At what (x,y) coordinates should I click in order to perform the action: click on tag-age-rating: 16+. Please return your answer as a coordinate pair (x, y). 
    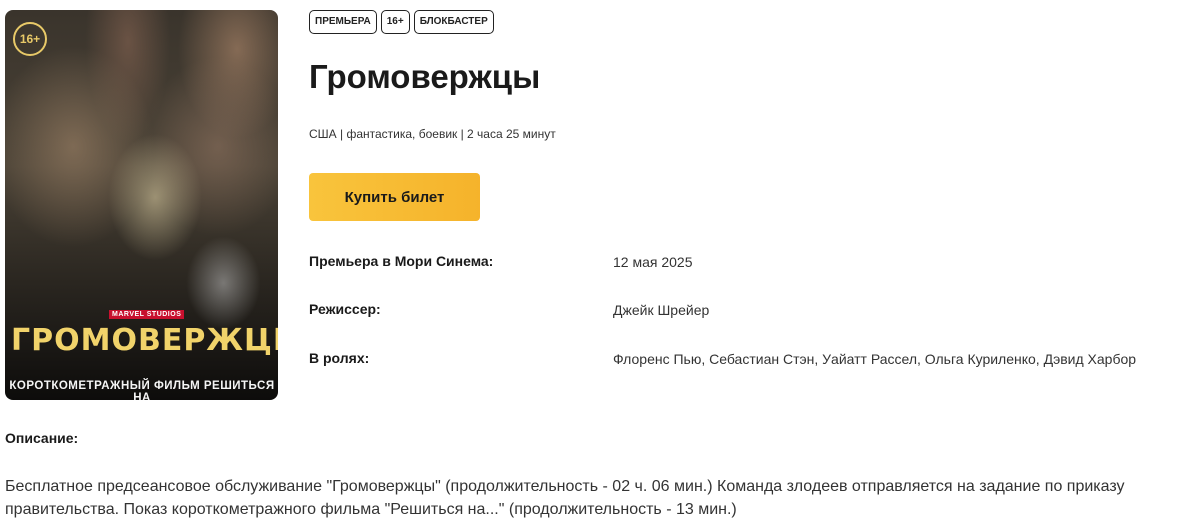
    Looking at the image, I should click on (395, 22).